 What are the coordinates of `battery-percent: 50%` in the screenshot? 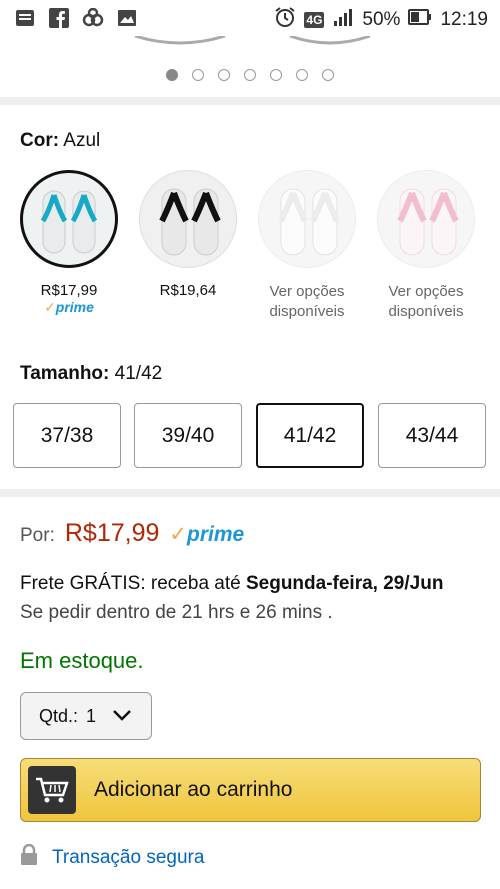 It's located at (381, 19).